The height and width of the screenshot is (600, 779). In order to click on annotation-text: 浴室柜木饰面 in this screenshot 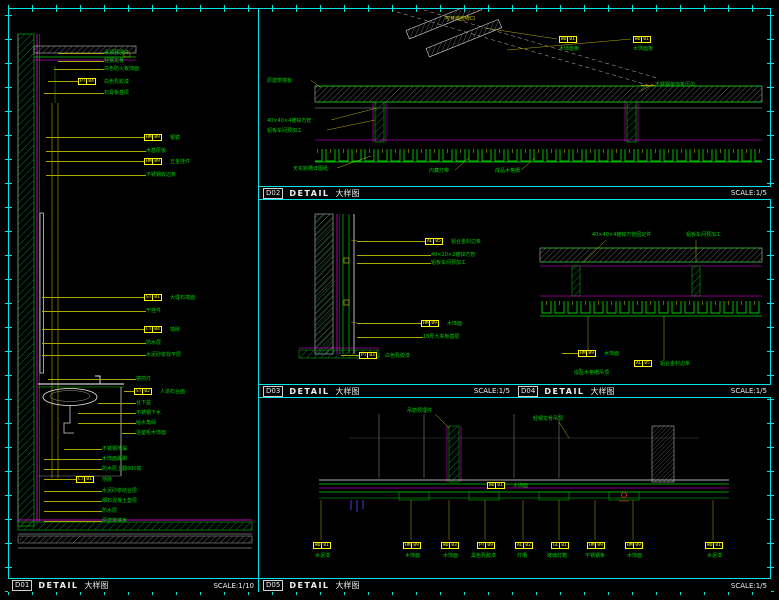, I will do `click(151, 433)`.